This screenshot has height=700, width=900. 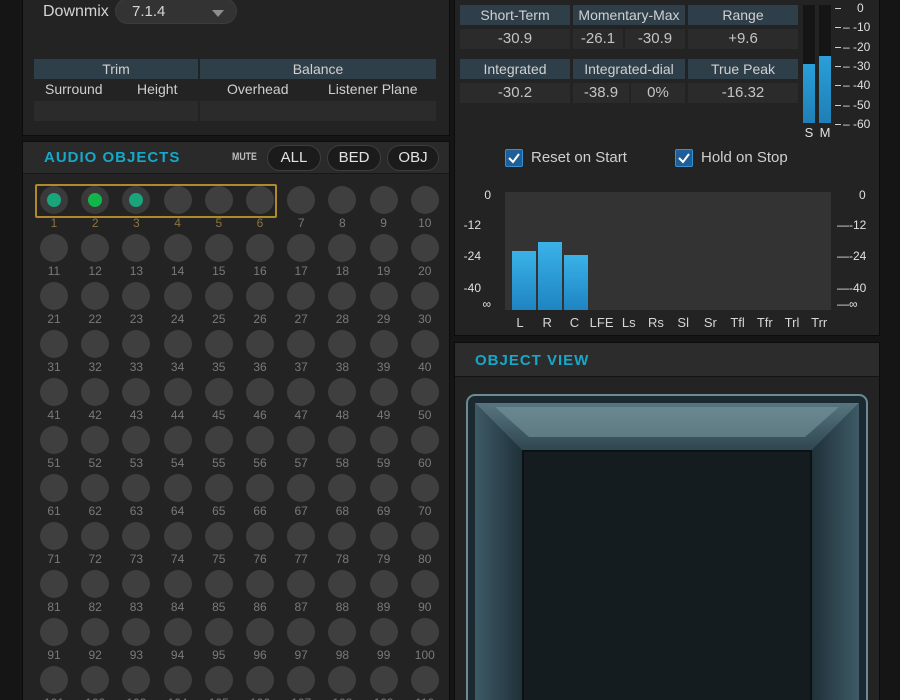 I want to click on trim-values-row, so click(x=116, y=111).